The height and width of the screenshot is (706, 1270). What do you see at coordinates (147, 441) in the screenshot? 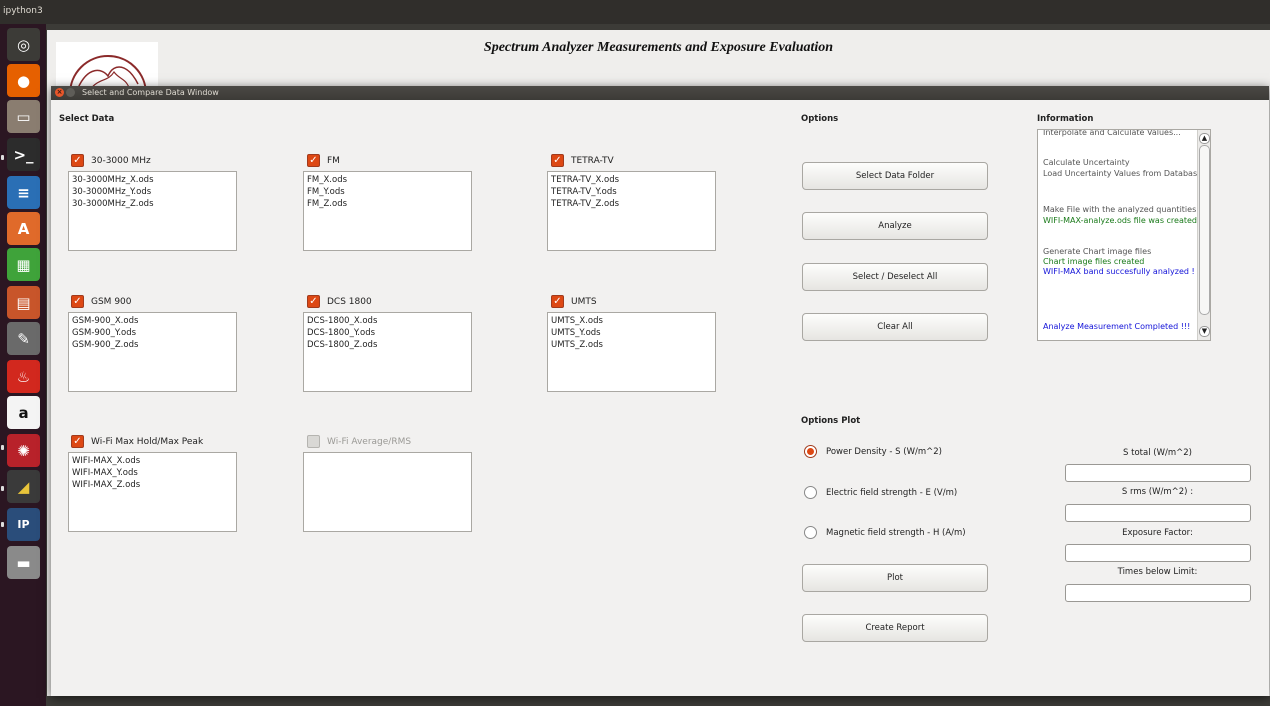
I see `group-label: Wi-Fi Max Hold/Max Peak` at bounding box center [147, 441].